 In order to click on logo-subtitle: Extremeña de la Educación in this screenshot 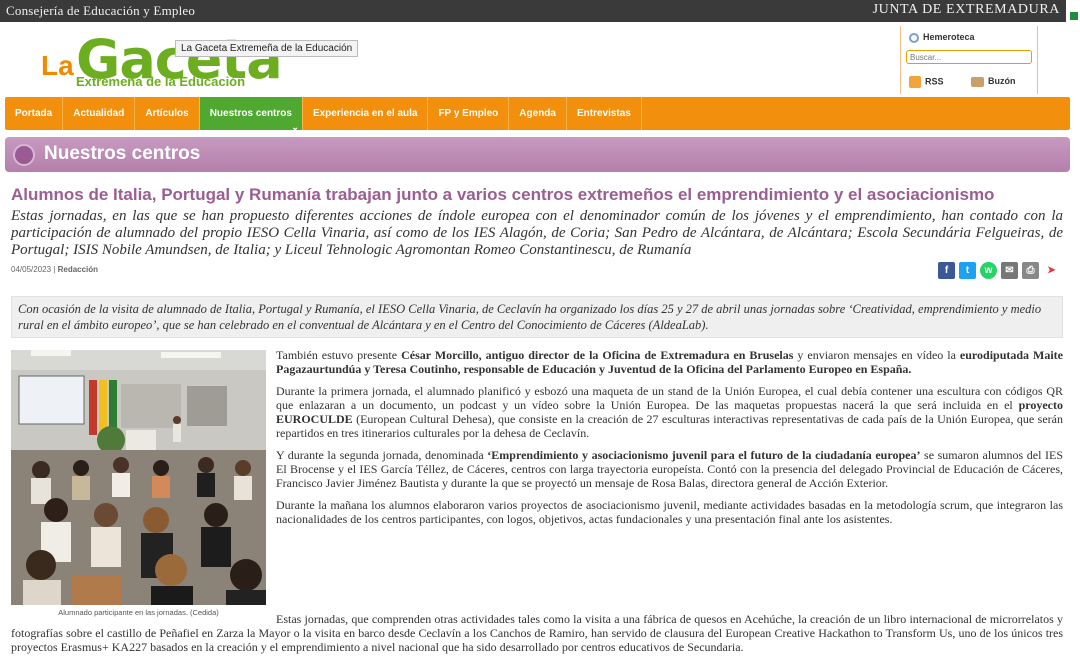, I will do `click(161, 81)`.